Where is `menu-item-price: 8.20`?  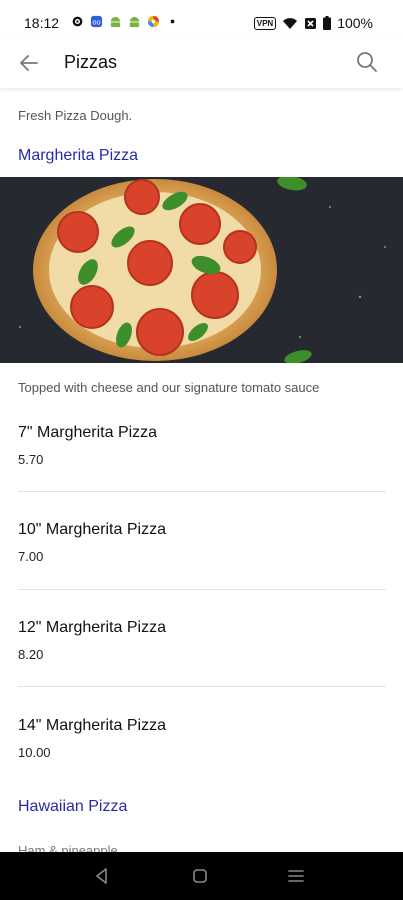
menu-item-price: 8.20 is located at coordinates (31, 654).